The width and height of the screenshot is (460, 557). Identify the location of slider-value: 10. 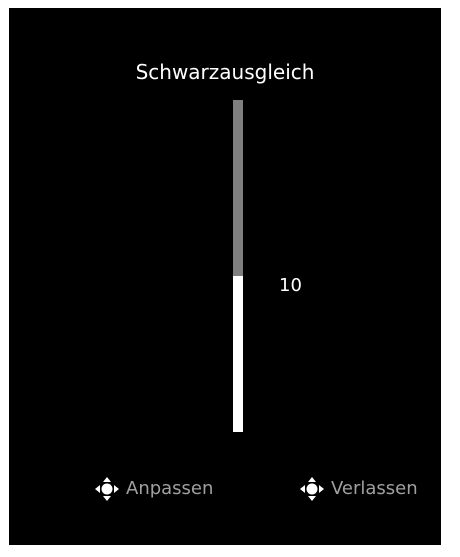
(290, 285).